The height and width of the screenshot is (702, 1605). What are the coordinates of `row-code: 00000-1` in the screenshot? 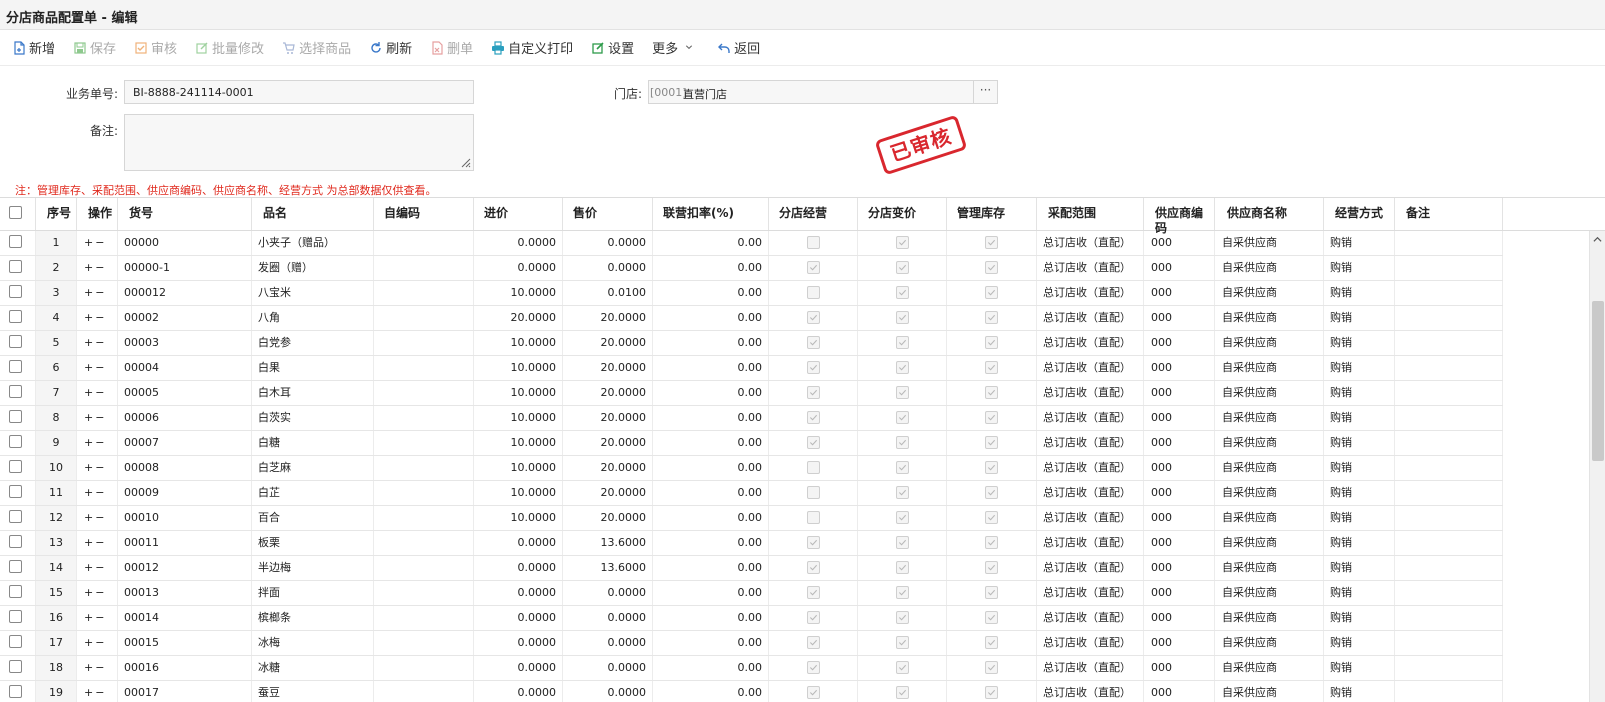 It's located at (185, 268).